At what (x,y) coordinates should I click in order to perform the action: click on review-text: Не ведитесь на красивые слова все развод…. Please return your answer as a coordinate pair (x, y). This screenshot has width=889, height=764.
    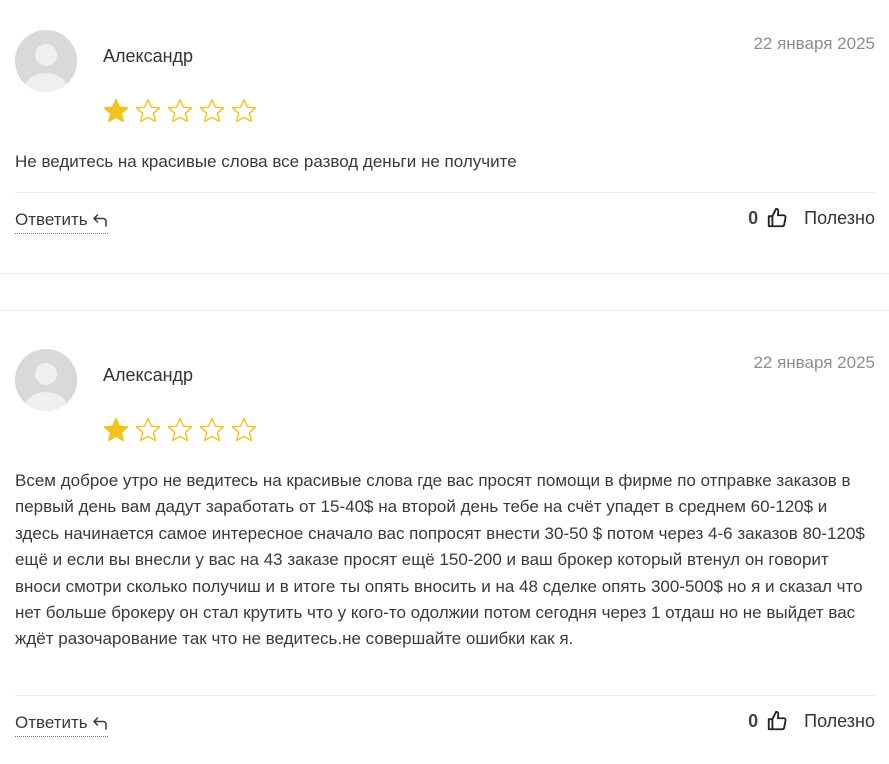
    Looking at the image, I should click on (266, 161).